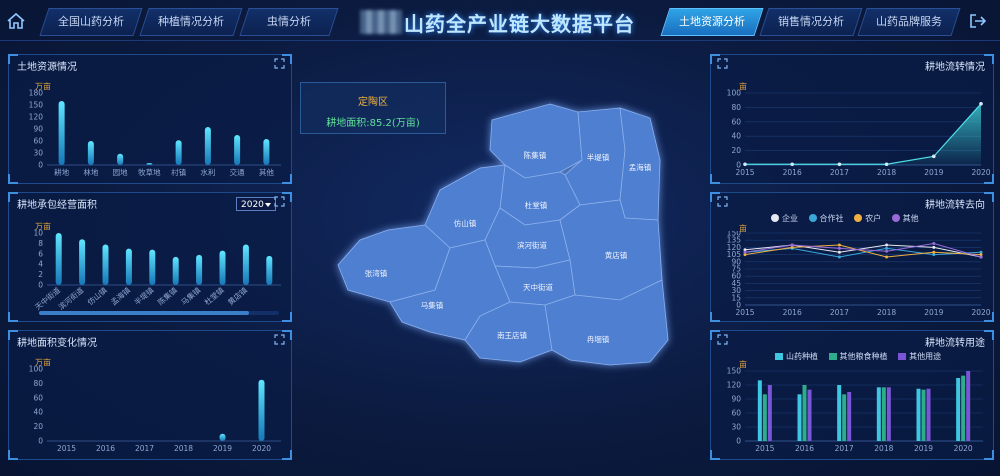  I want to click on y-tick-label: 40, so click(736, 136).